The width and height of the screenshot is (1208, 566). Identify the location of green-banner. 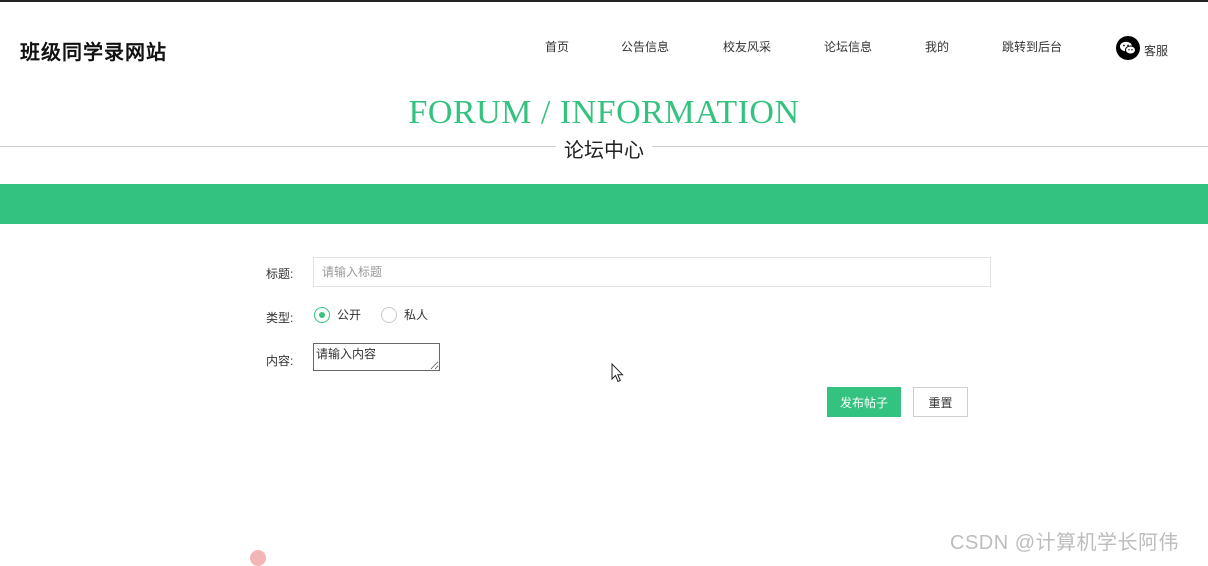
(604, 204).